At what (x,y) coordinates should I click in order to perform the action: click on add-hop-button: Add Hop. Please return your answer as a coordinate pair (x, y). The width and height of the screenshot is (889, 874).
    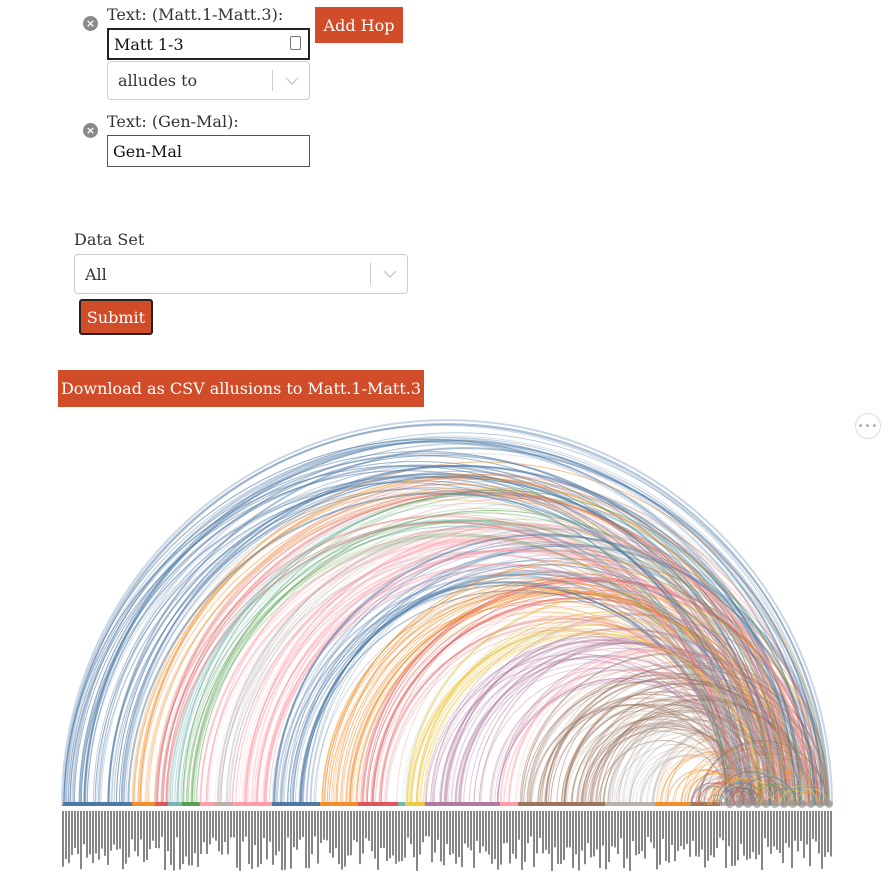
    Looking at the image, I should click on (359, 25).